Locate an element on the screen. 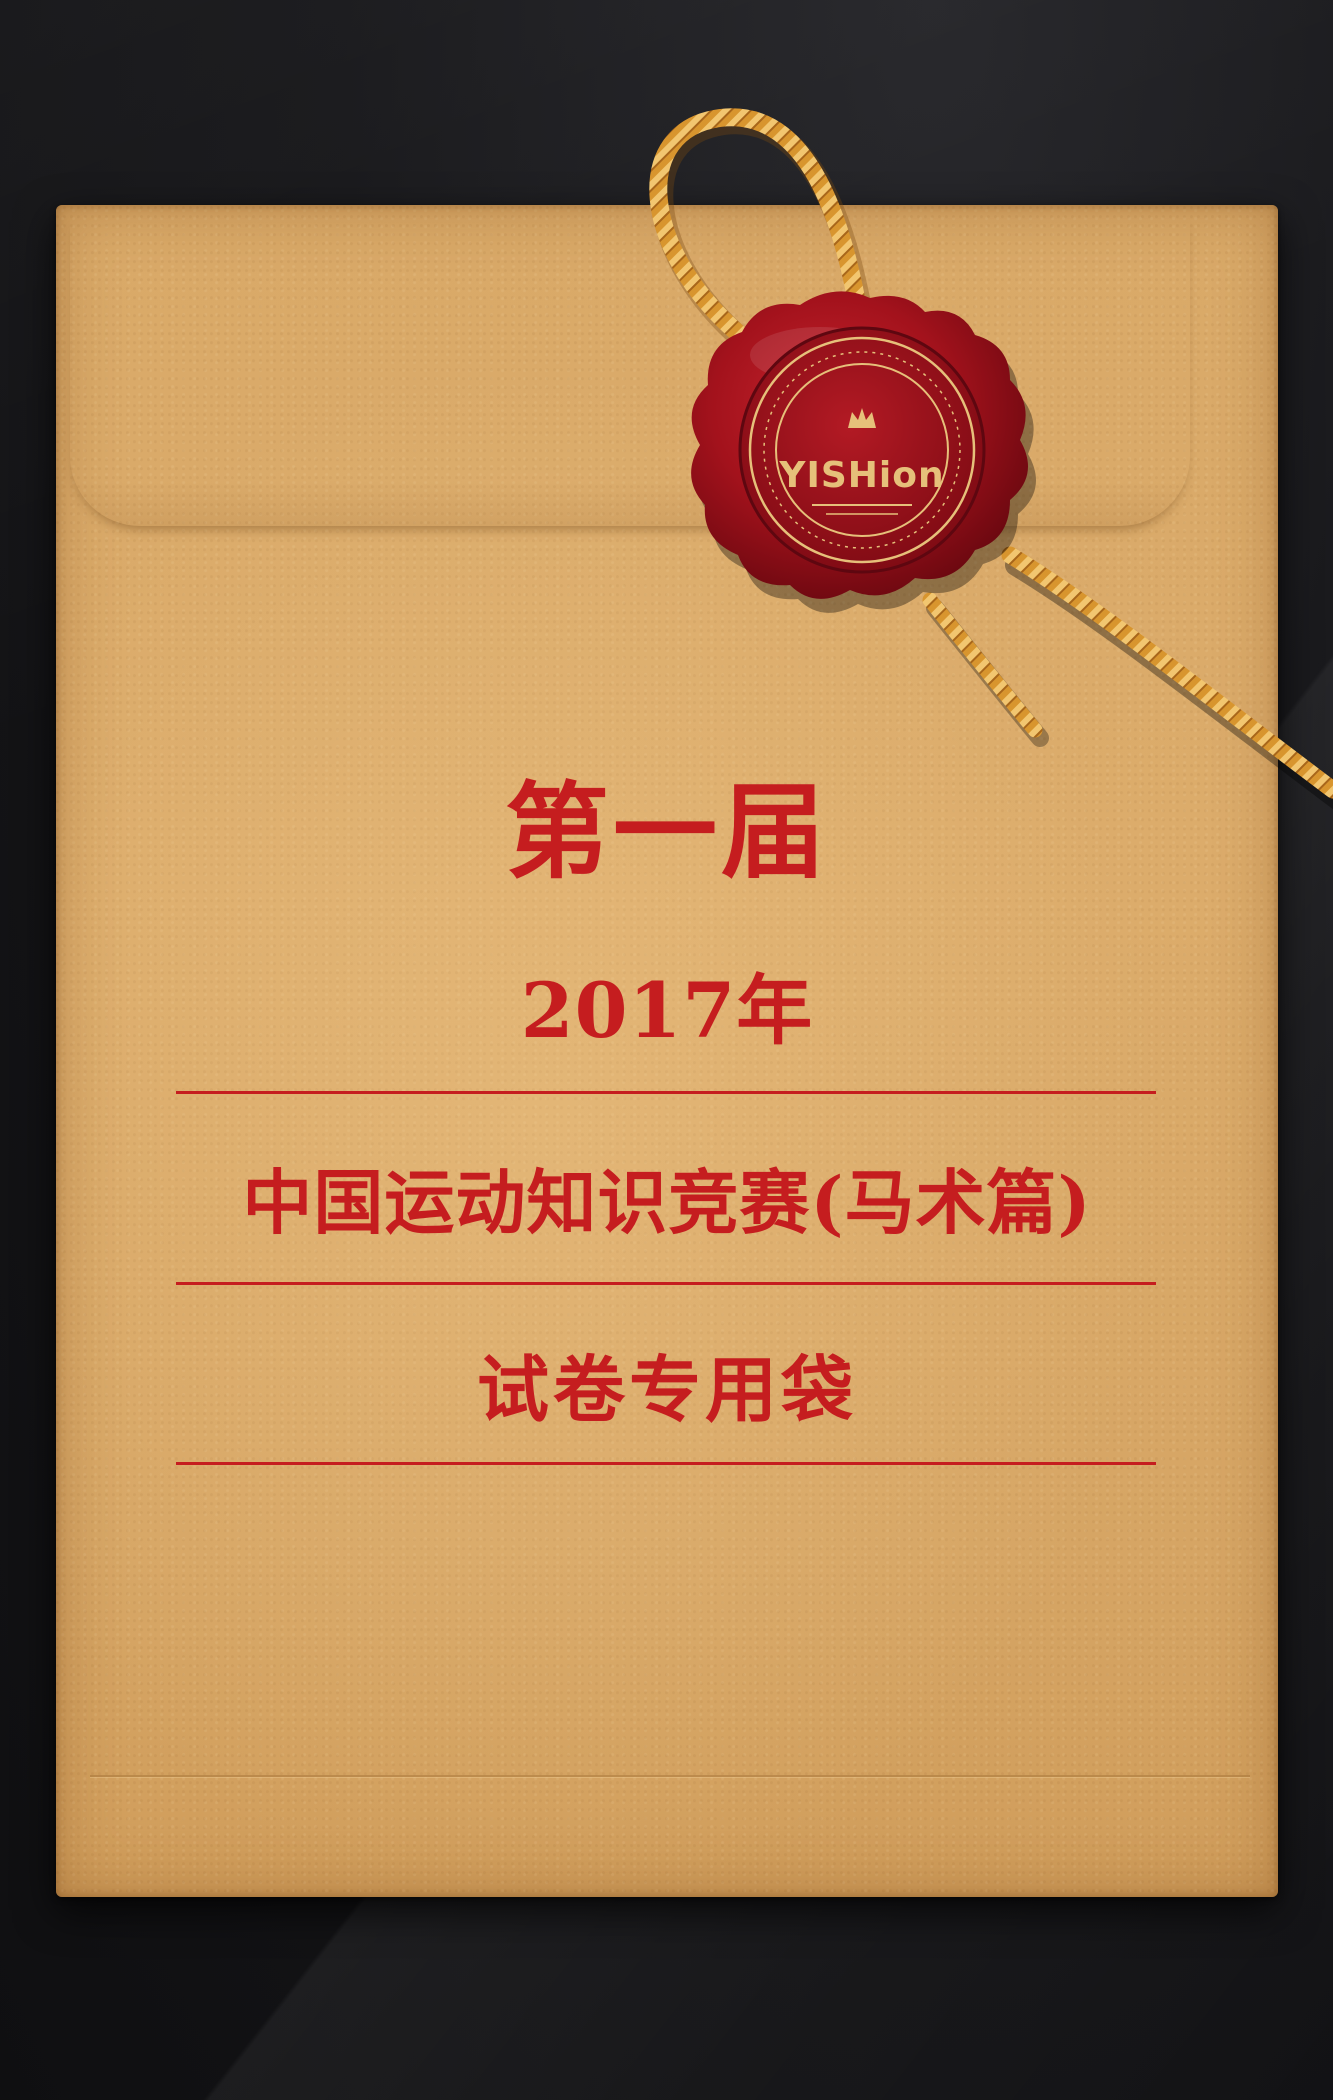 The height and width of the screenshot is (2100, 1333). envelope-purpose-label: 试卷专用袋 is located at coordinates (666, 1389).